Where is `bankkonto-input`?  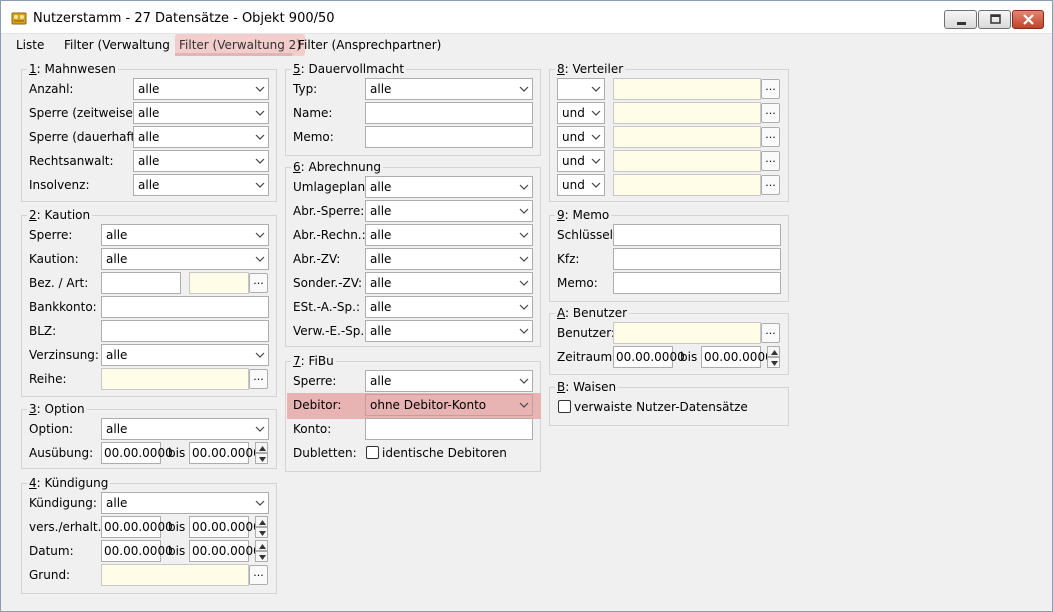
bankkonto-input is located at coordinates (185, 307).